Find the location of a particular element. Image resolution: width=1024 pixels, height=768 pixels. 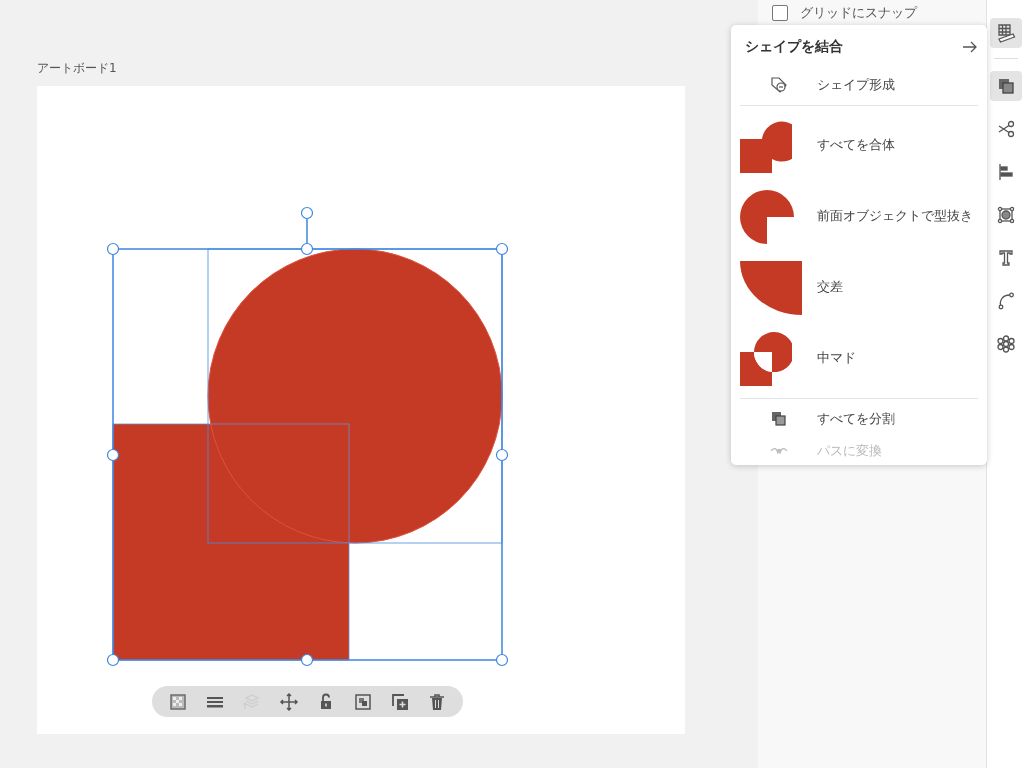

mask-frame-icon is located at coordinates (1005, 215).